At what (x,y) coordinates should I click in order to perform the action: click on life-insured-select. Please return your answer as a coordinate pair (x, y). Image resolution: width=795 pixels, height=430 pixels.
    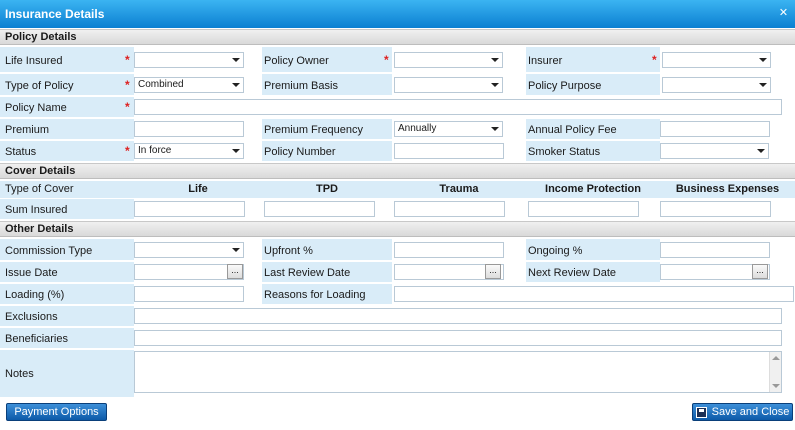
    Looking at the image, I should click on (189, 60).